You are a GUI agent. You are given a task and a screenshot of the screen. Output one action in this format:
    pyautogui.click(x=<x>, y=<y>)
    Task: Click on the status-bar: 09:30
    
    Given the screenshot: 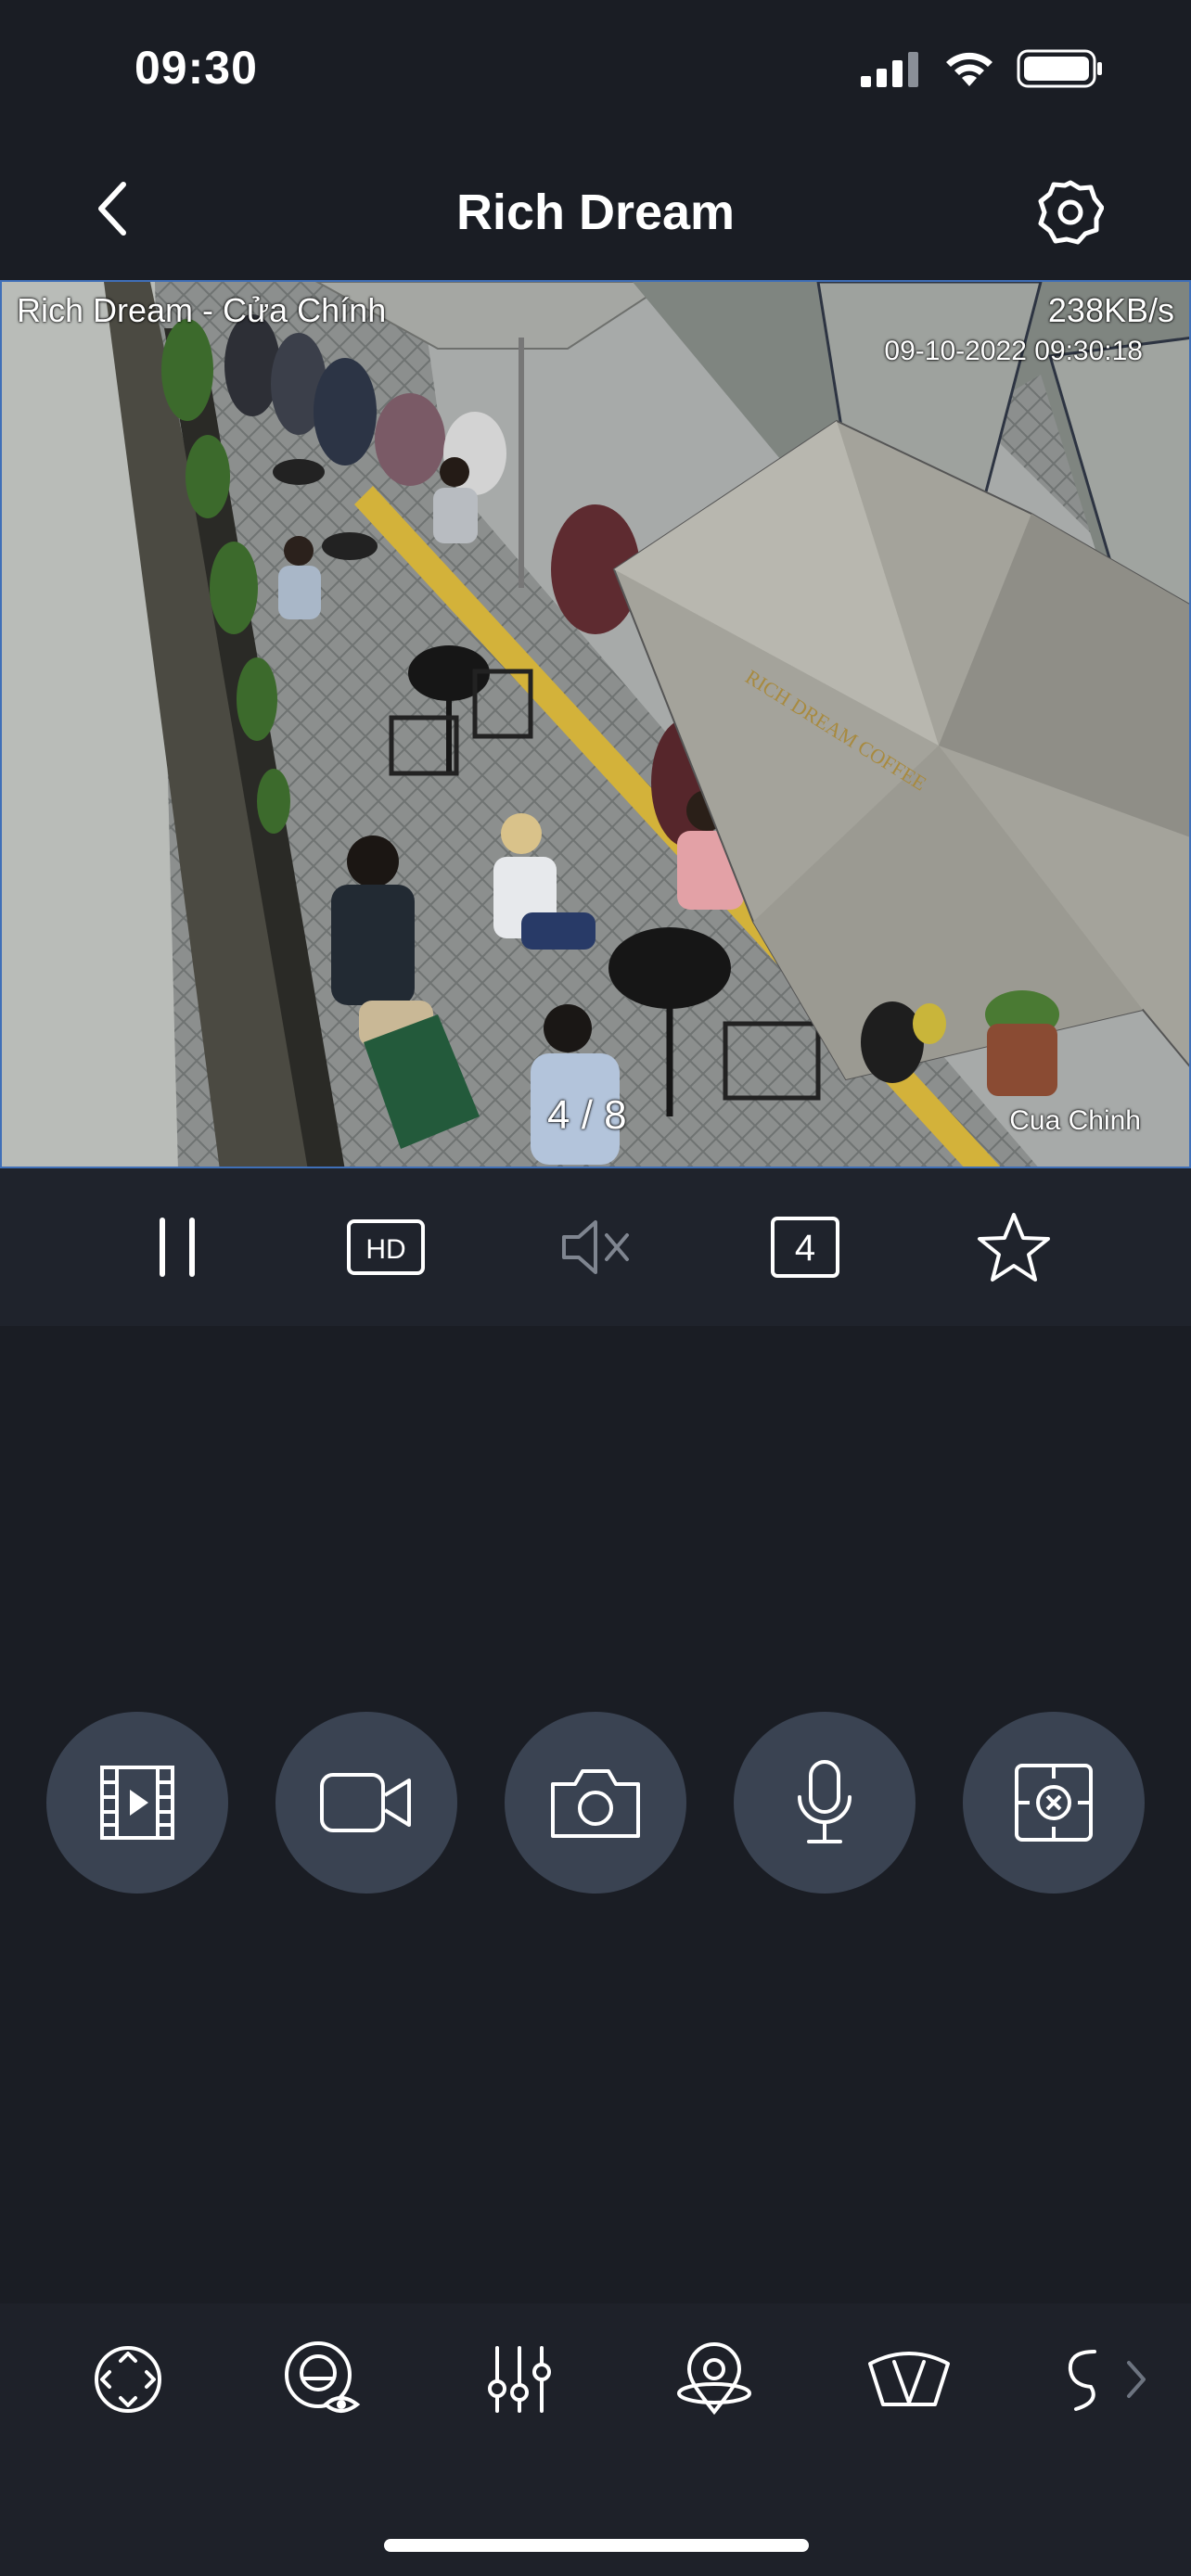 What is the action you would take?
    pyautogui.click(x=595, y=69)
    